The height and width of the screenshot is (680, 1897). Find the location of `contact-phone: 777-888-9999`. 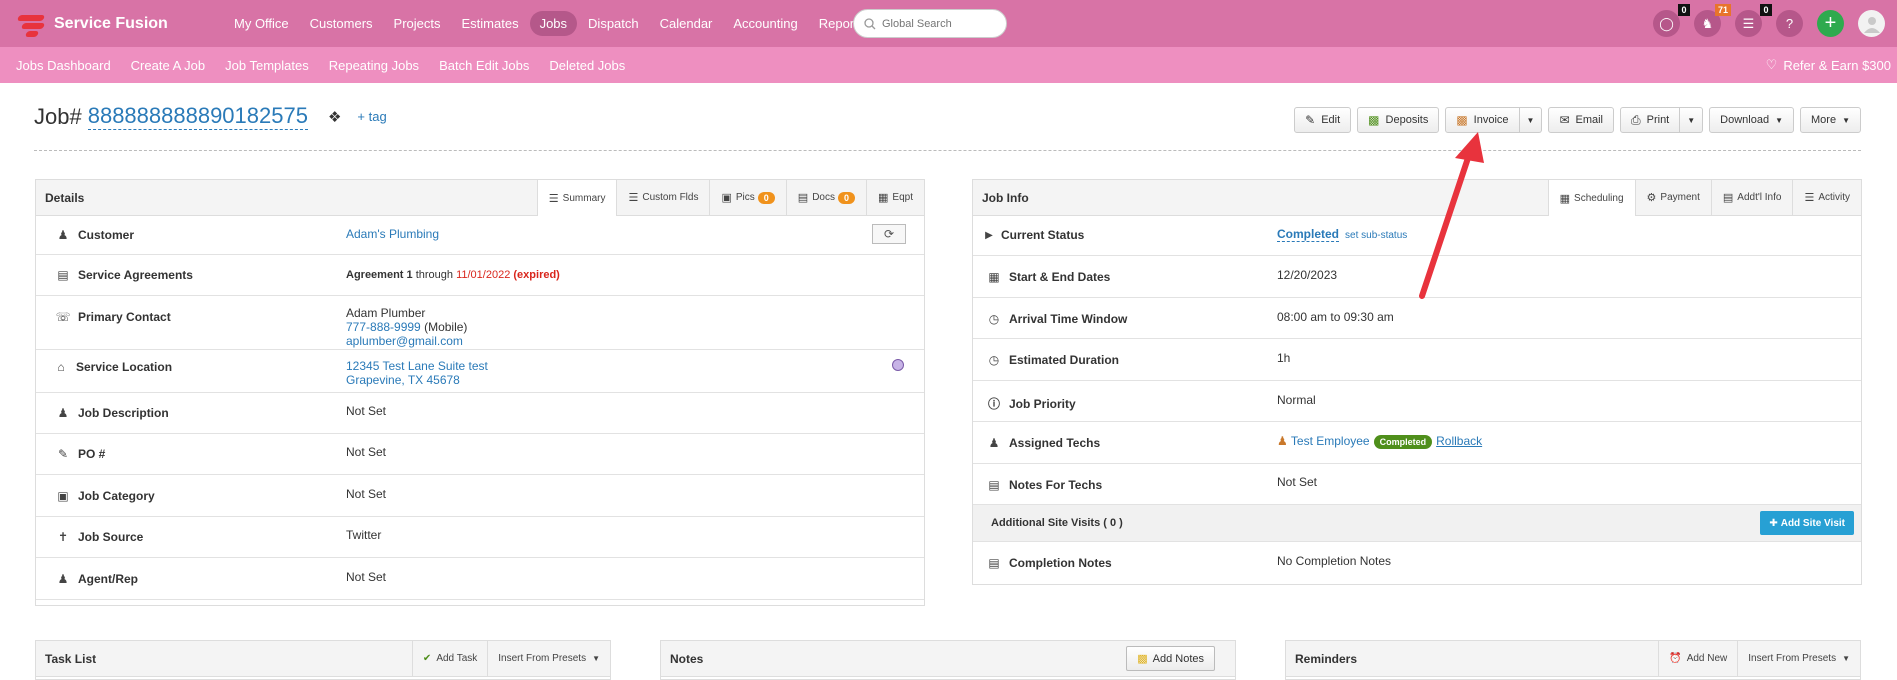

contact-phone: 777-888-9999 is located at coordinates (383, 327).